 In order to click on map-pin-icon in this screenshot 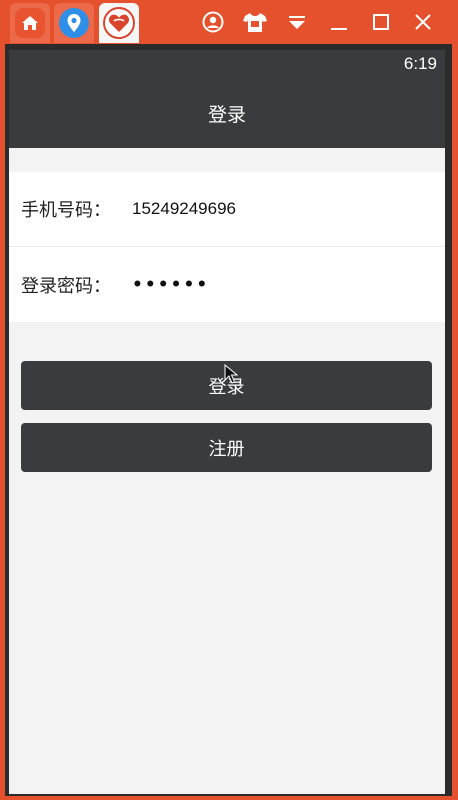, I will do `click(74, 23)`.